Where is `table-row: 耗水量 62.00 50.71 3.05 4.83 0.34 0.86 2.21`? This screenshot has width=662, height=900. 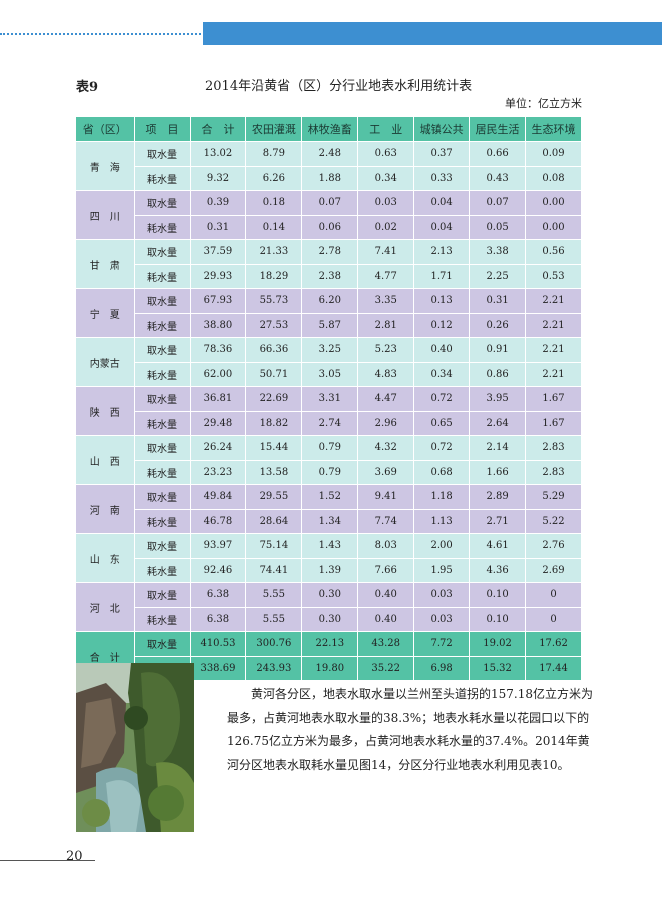 table-row: 耗水量 62.00 50.71 3.05 4.83 0.34 0.86 2.21 is located at coordinates (329, 374).